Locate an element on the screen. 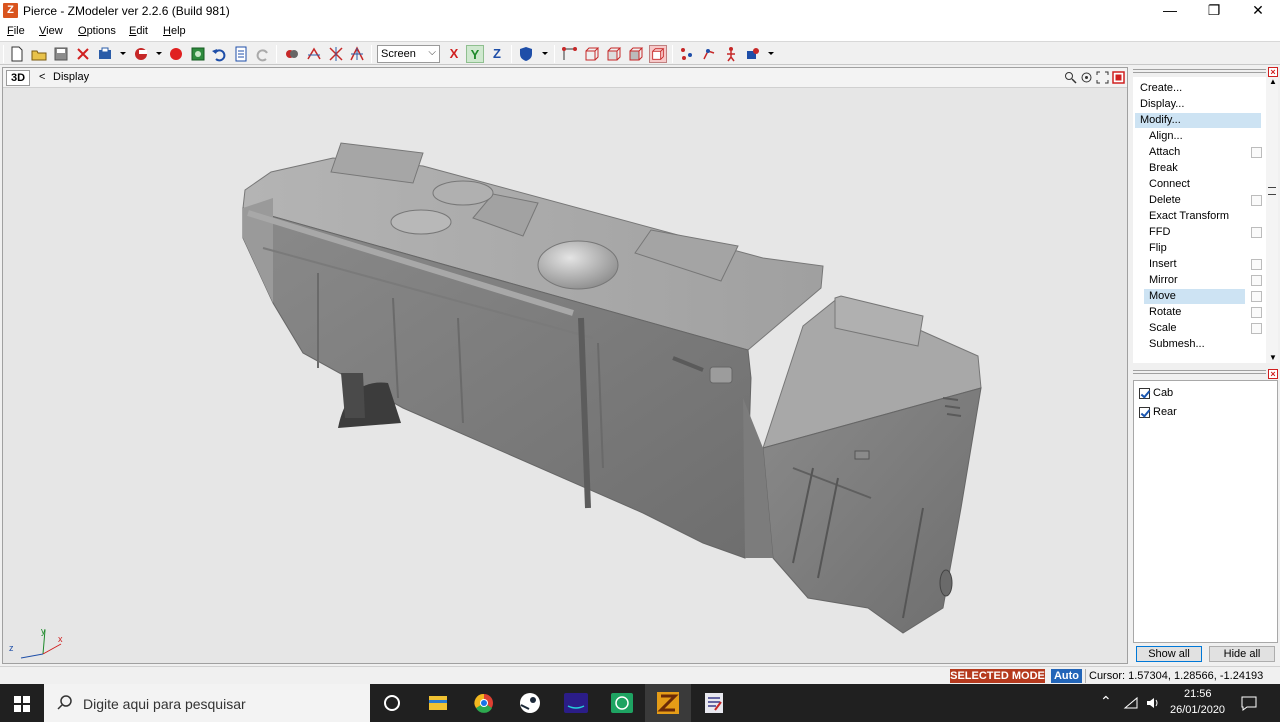  figure-icon is located at coordinates (731, 54).